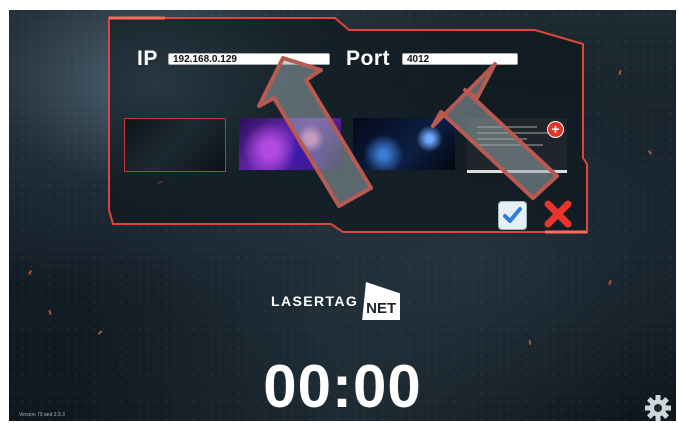 The height and width of the screenshot is (423, 678). Describe the element at coordinates (342, 386) in the screenshot. I see `game-timer: 00:00` at that location.